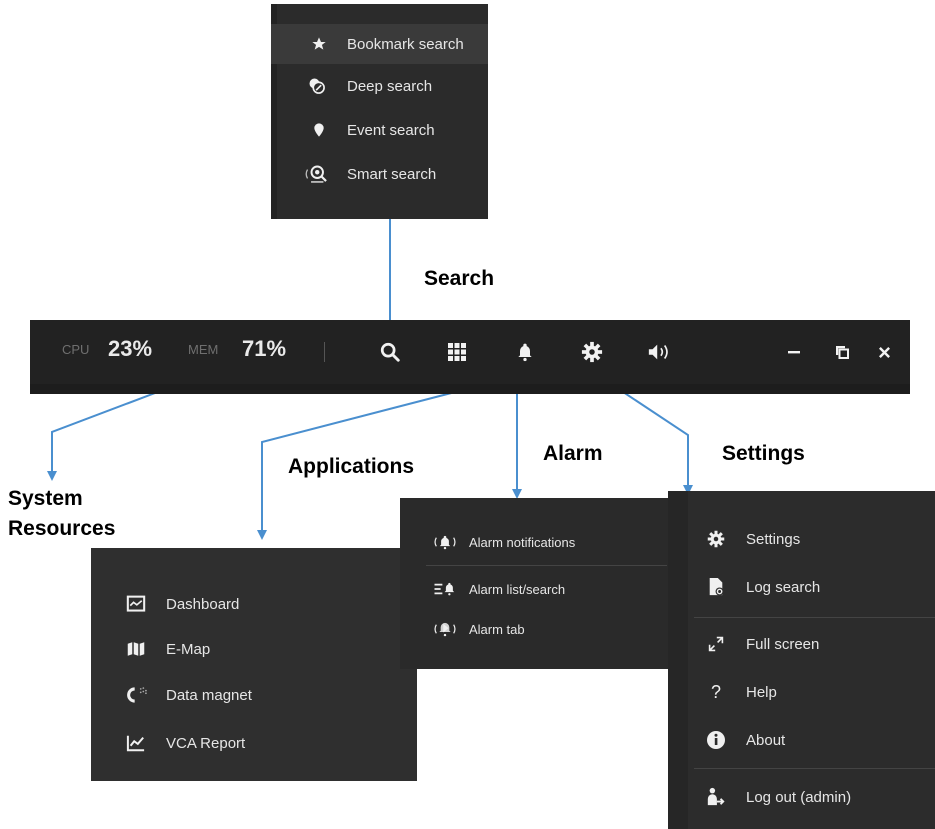 The image size is (935, 829). I want to click on menu-item-label: Help, so click(761, 692).